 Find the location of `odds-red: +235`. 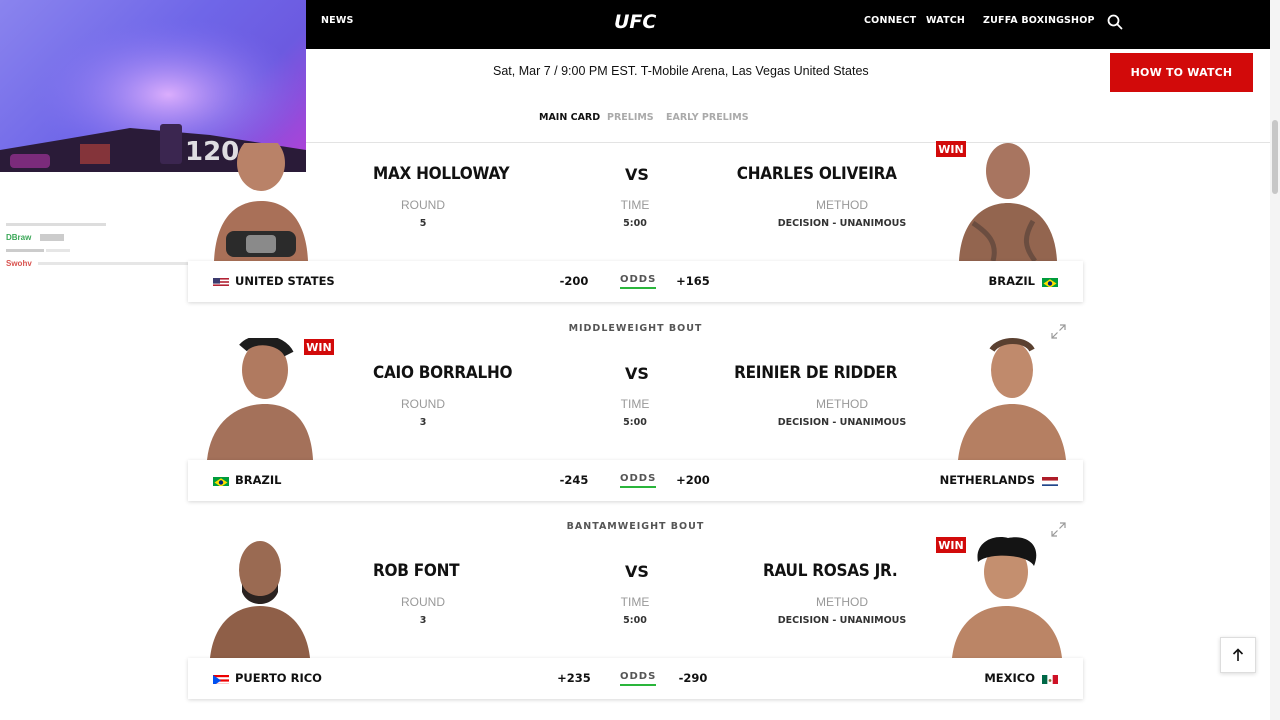

odds-red: +235 is located at coordinates (574, 678).